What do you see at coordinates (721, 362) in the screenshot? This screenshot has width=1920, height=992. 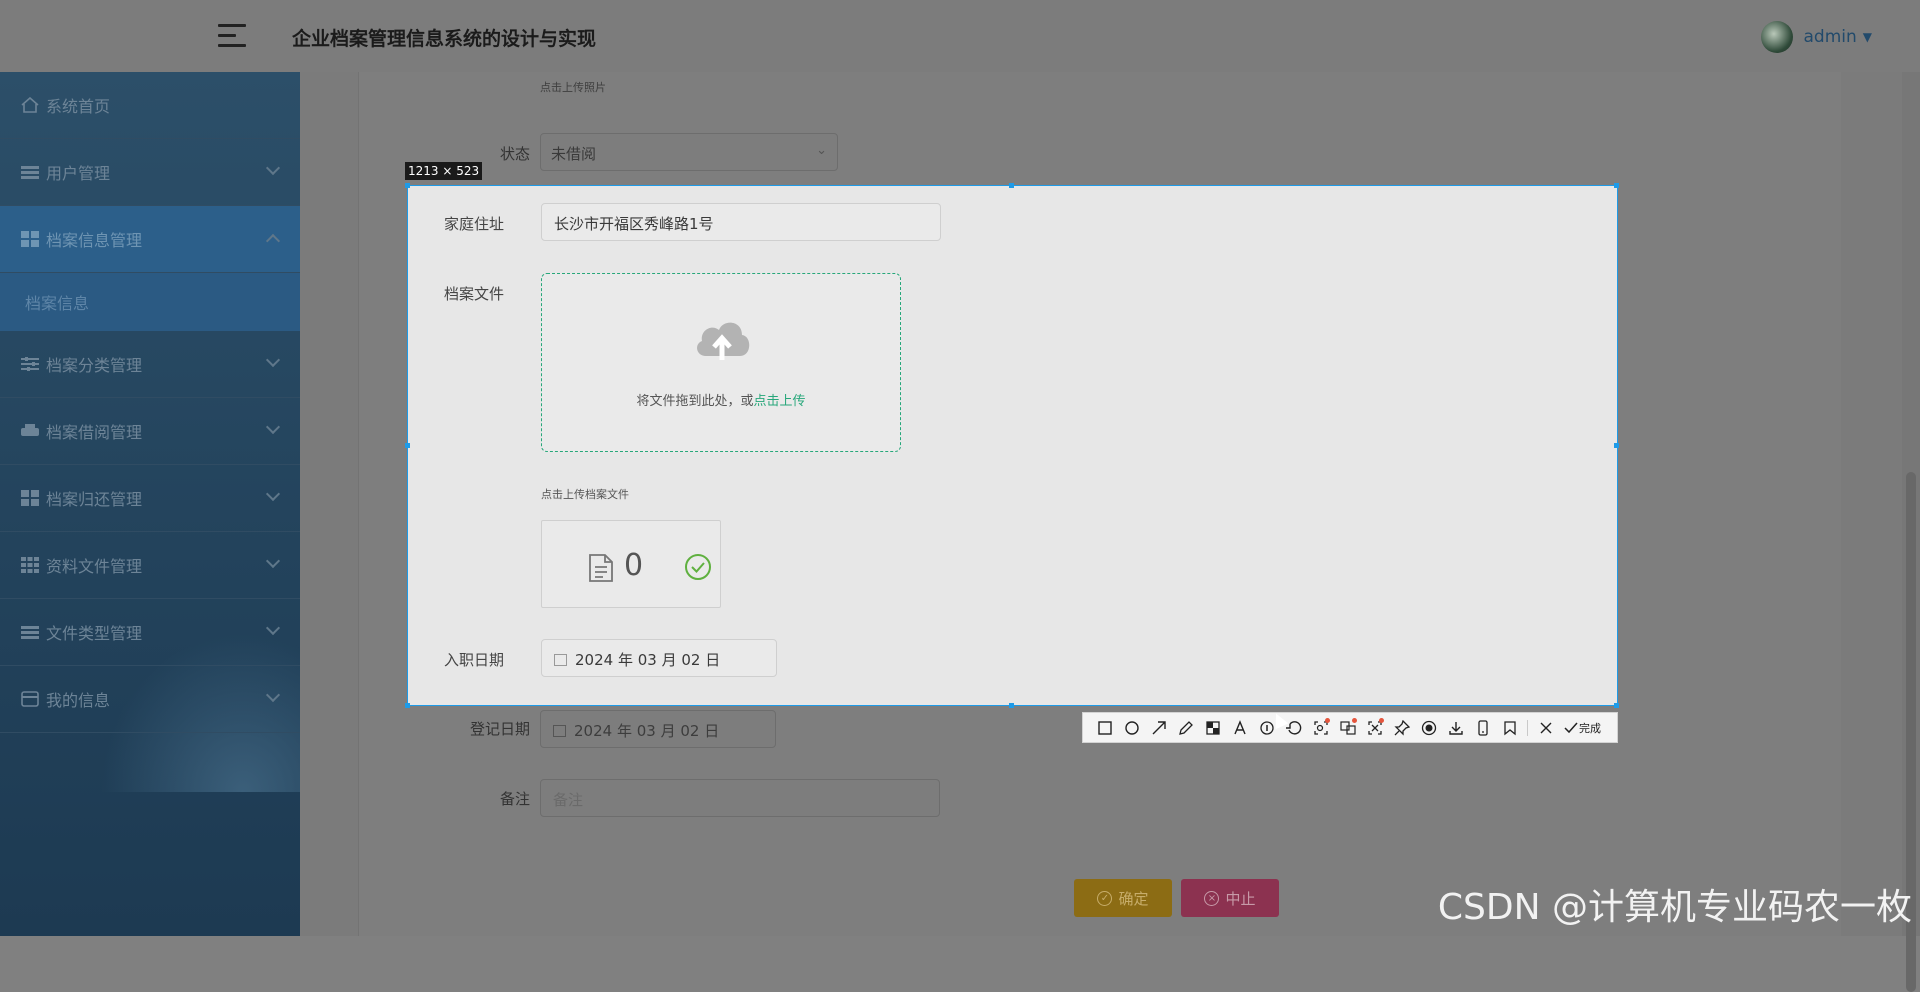 I see `file-dropzone: 将文件拖到此处，或点击上传` at bounding box center [721, 362].